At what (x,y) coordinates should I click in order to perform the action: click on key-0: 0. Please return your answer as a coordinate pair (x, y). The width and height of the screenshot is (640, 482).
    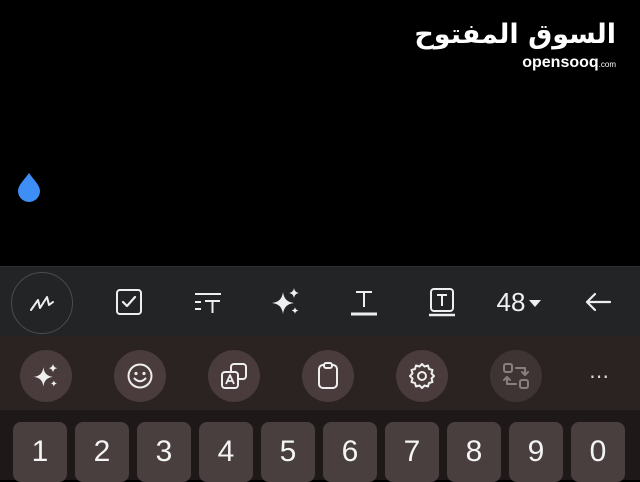
    Looking at the image, I should click on (598, 452).